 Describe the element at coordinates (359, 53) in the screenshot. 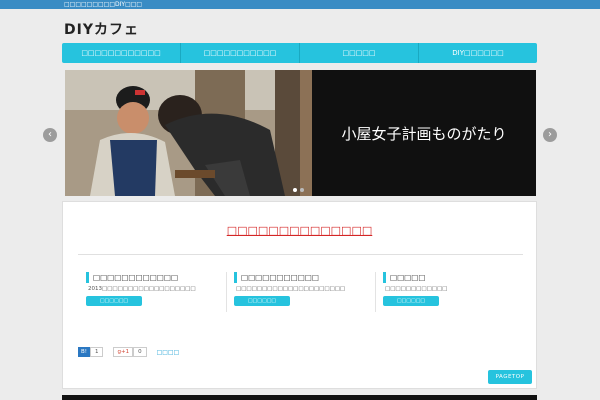

I see `nav-item-3: □□□□□` at that location.